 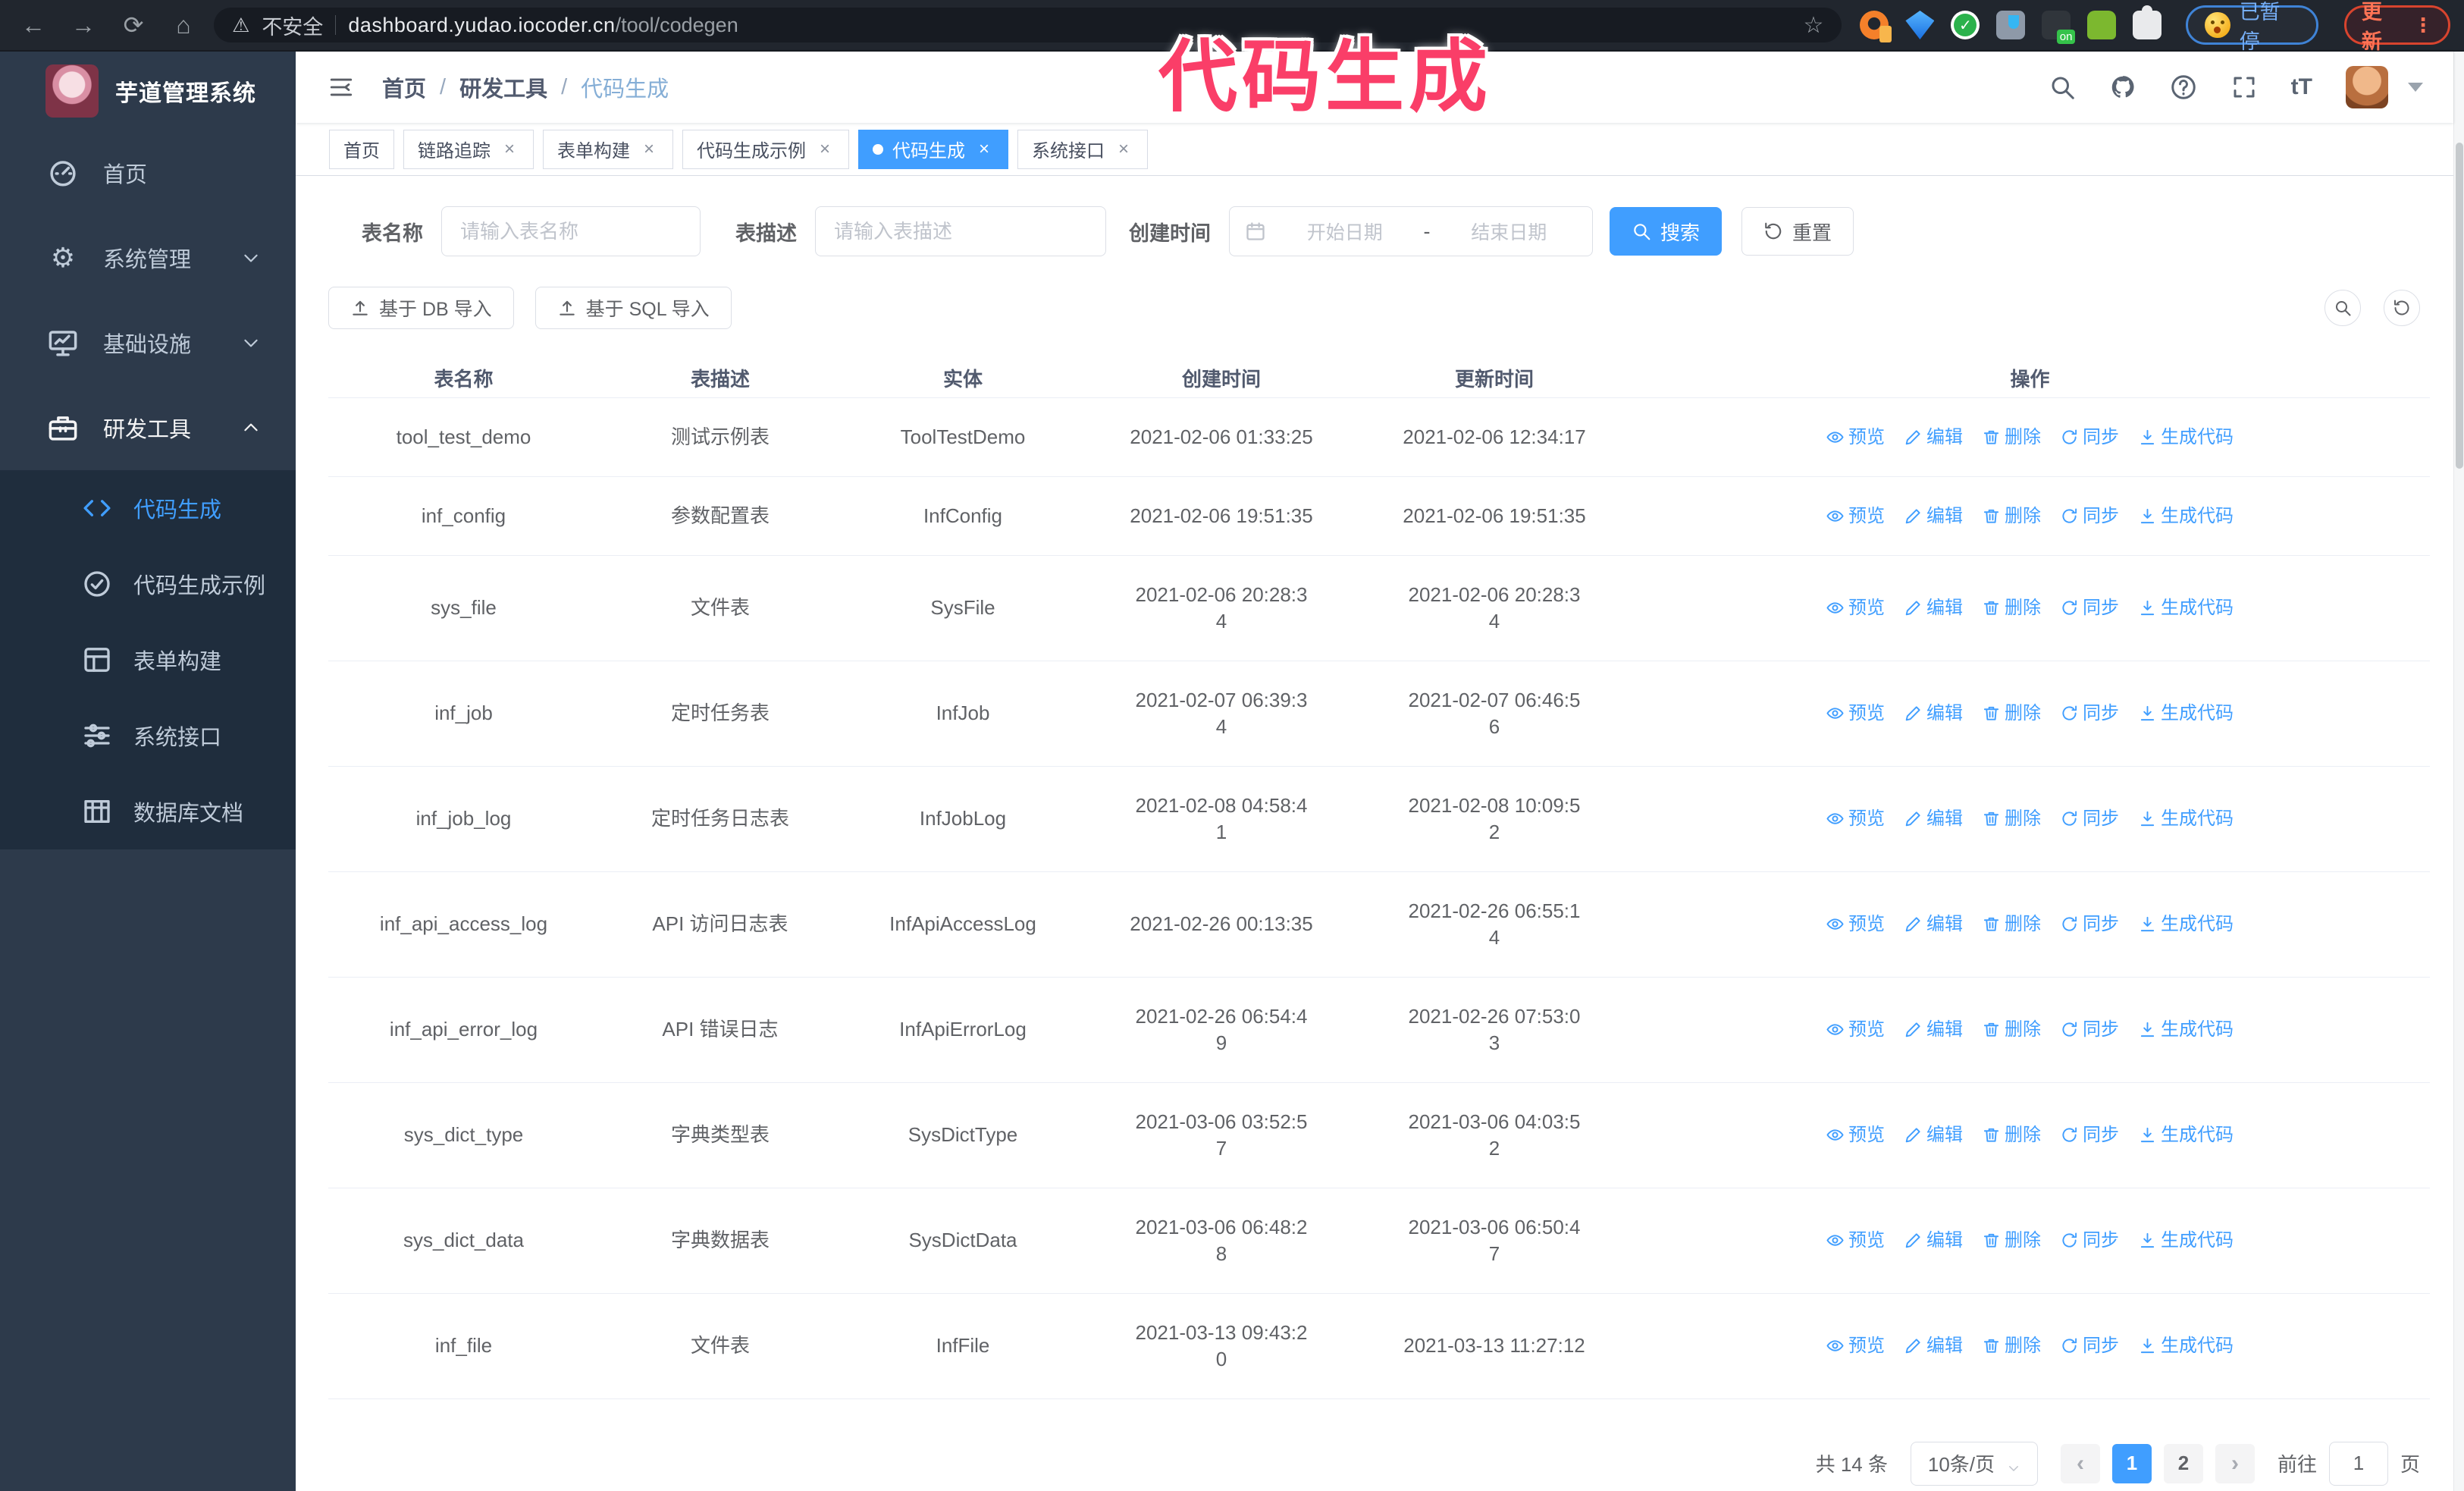 I want to click on tab-form-builder: 表单构建 ×, so click(x=608, y=149).